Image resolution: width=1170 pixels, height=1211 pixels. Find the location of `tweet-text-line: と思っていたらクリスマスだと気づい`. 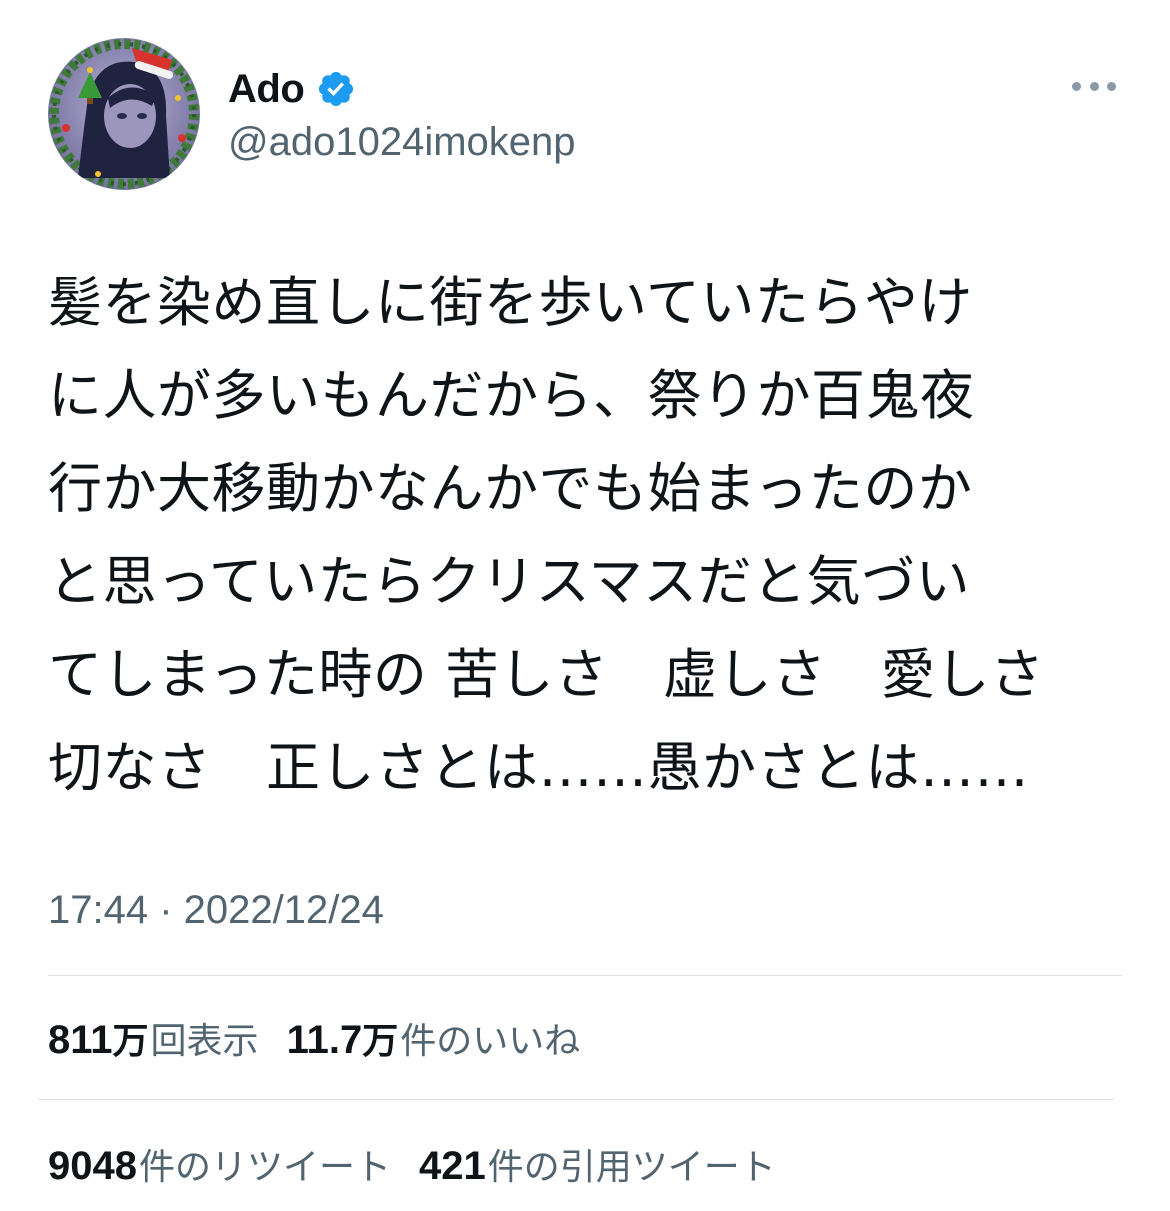

tweet-text-line: と思っていたらクリスマスだと気づい is located at coordinates (509, 581).